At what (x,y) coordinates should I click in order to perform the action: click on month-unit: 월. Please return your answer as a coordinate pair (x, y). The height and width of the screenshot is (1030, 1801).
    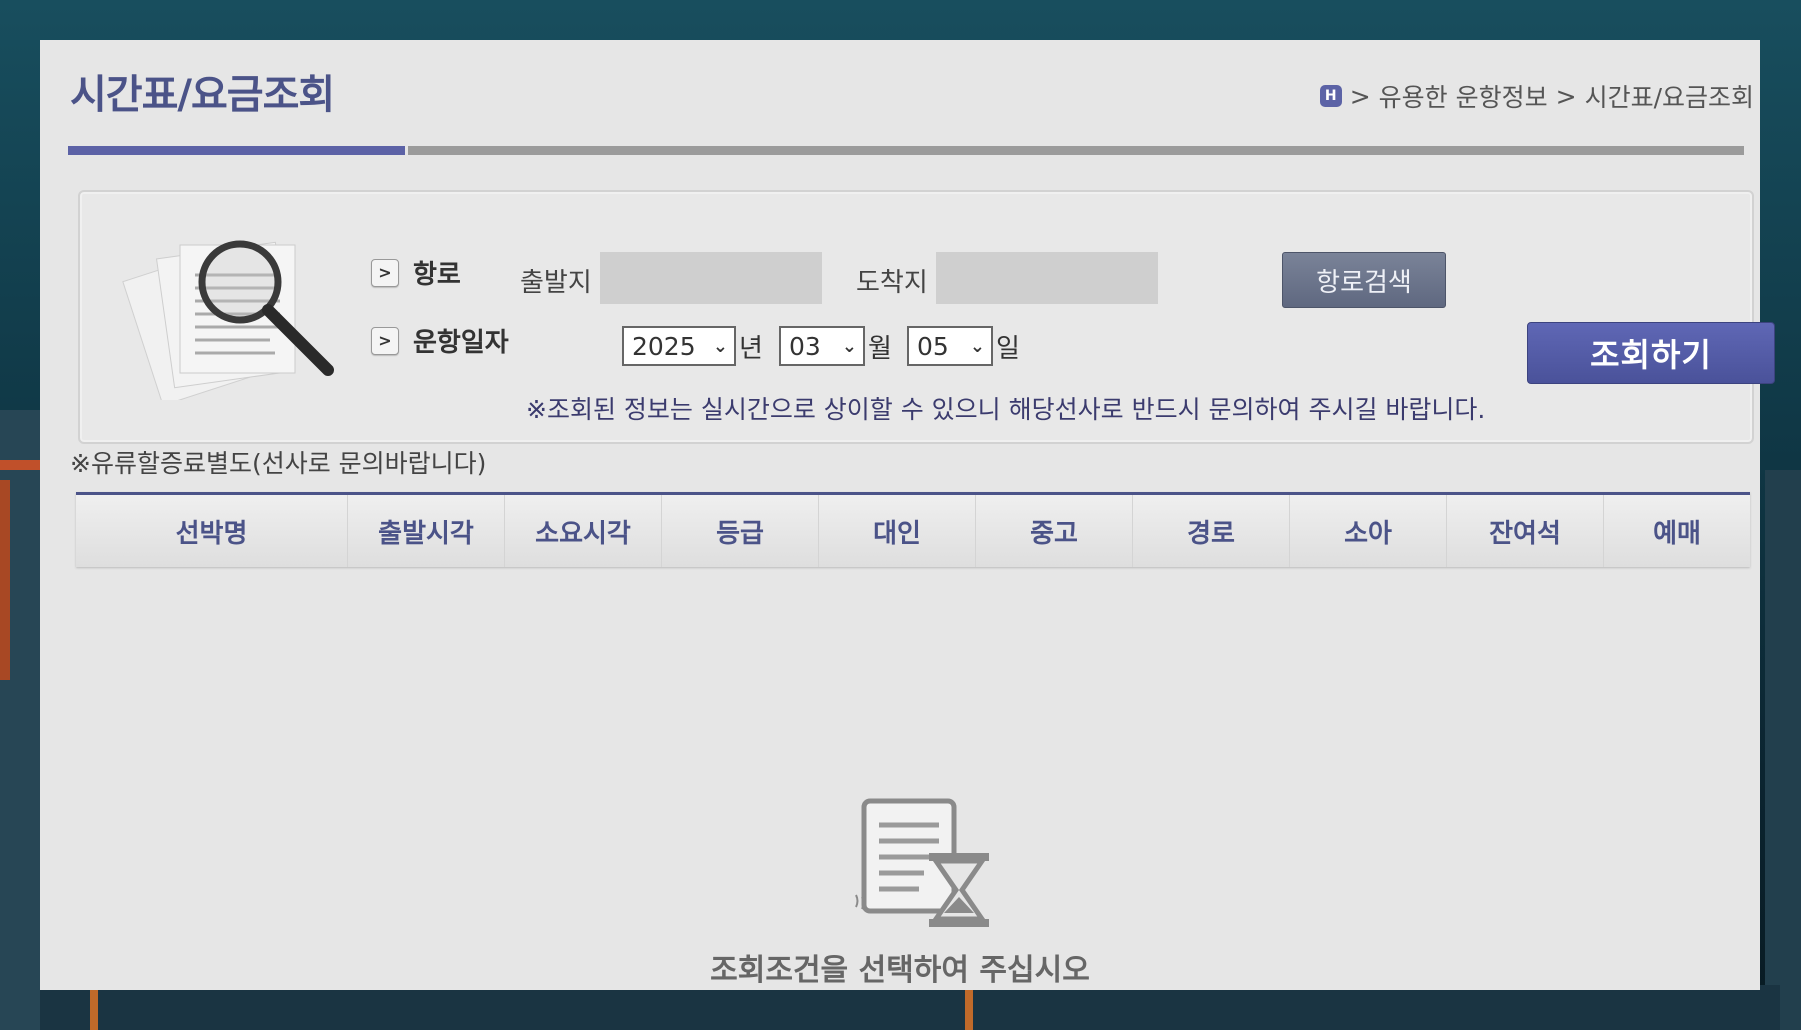
    Looking at the image, I should click on (880, 349).